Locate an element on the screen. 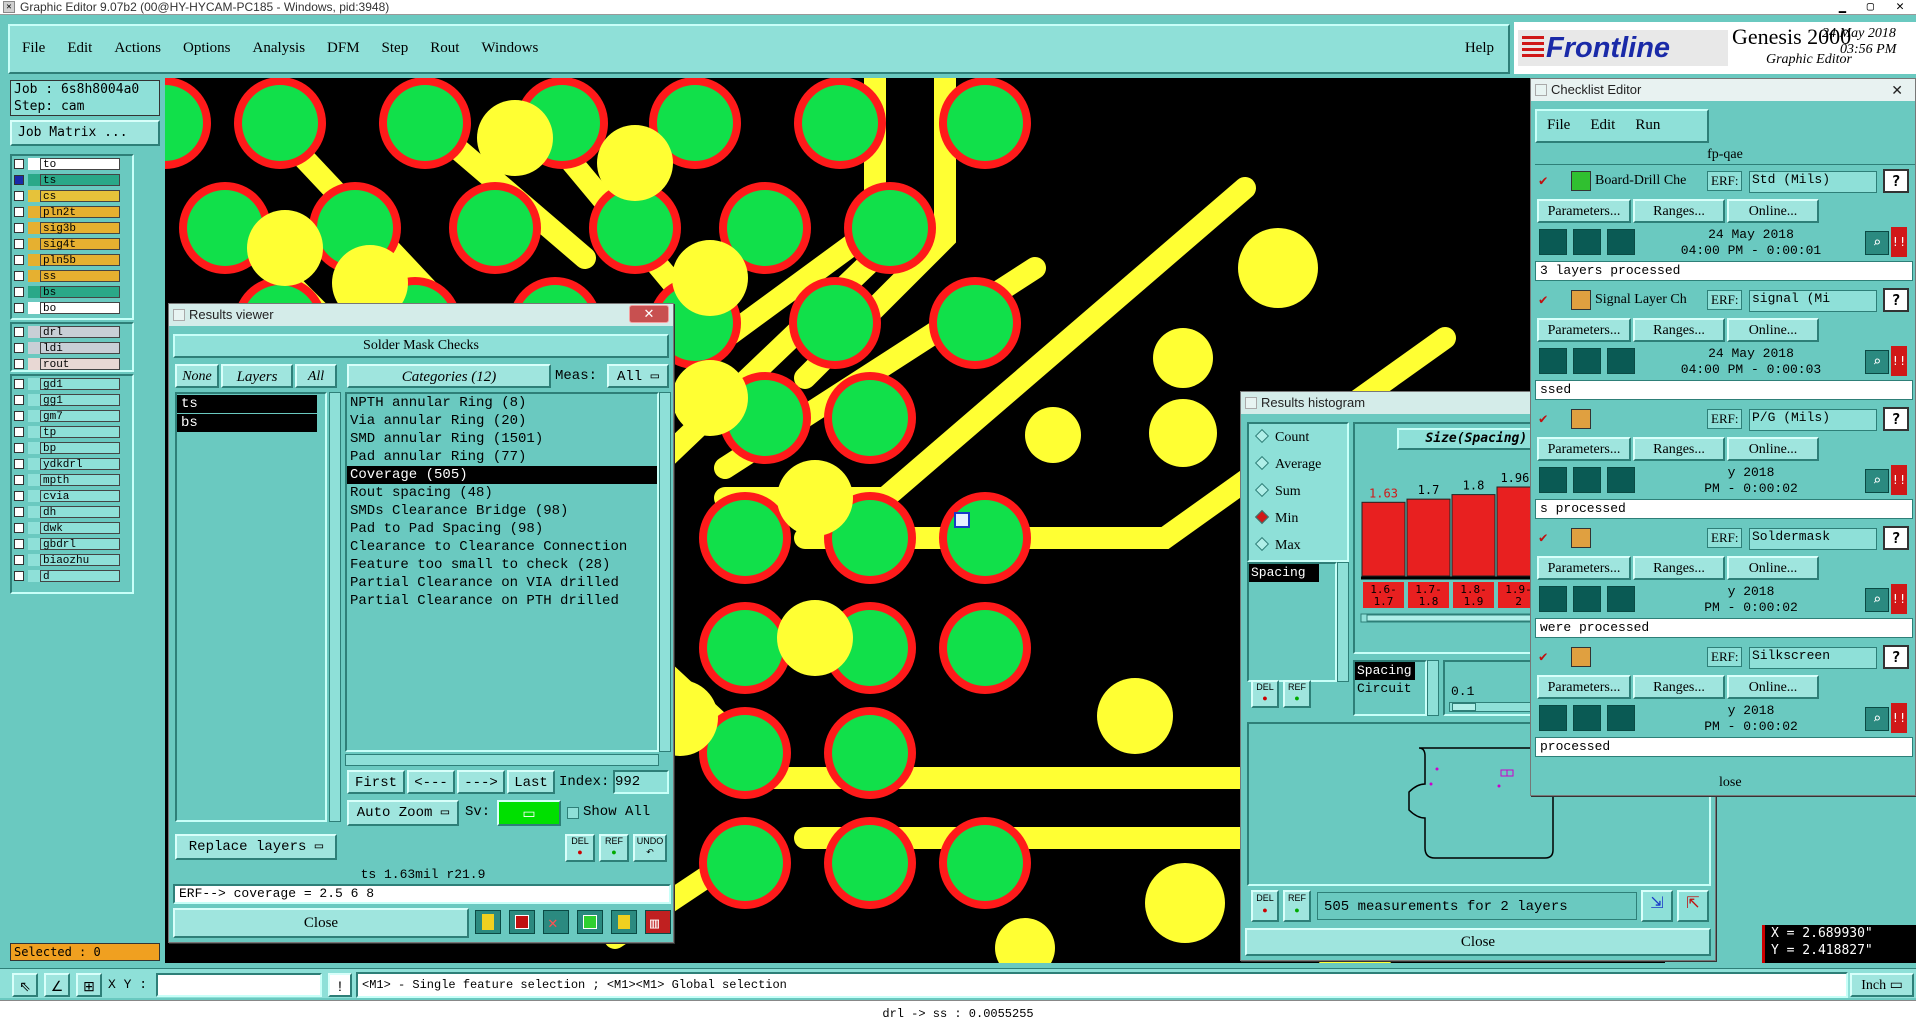 The width and height of the screenshot is (1916, 1027). layer-row: cs is located at coordinates (73, 196).